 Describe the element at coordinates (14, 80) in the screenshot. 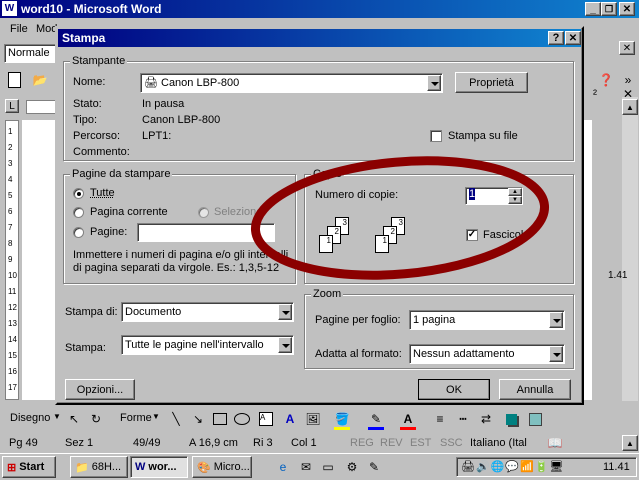

I see `new-document-icon` at that location.